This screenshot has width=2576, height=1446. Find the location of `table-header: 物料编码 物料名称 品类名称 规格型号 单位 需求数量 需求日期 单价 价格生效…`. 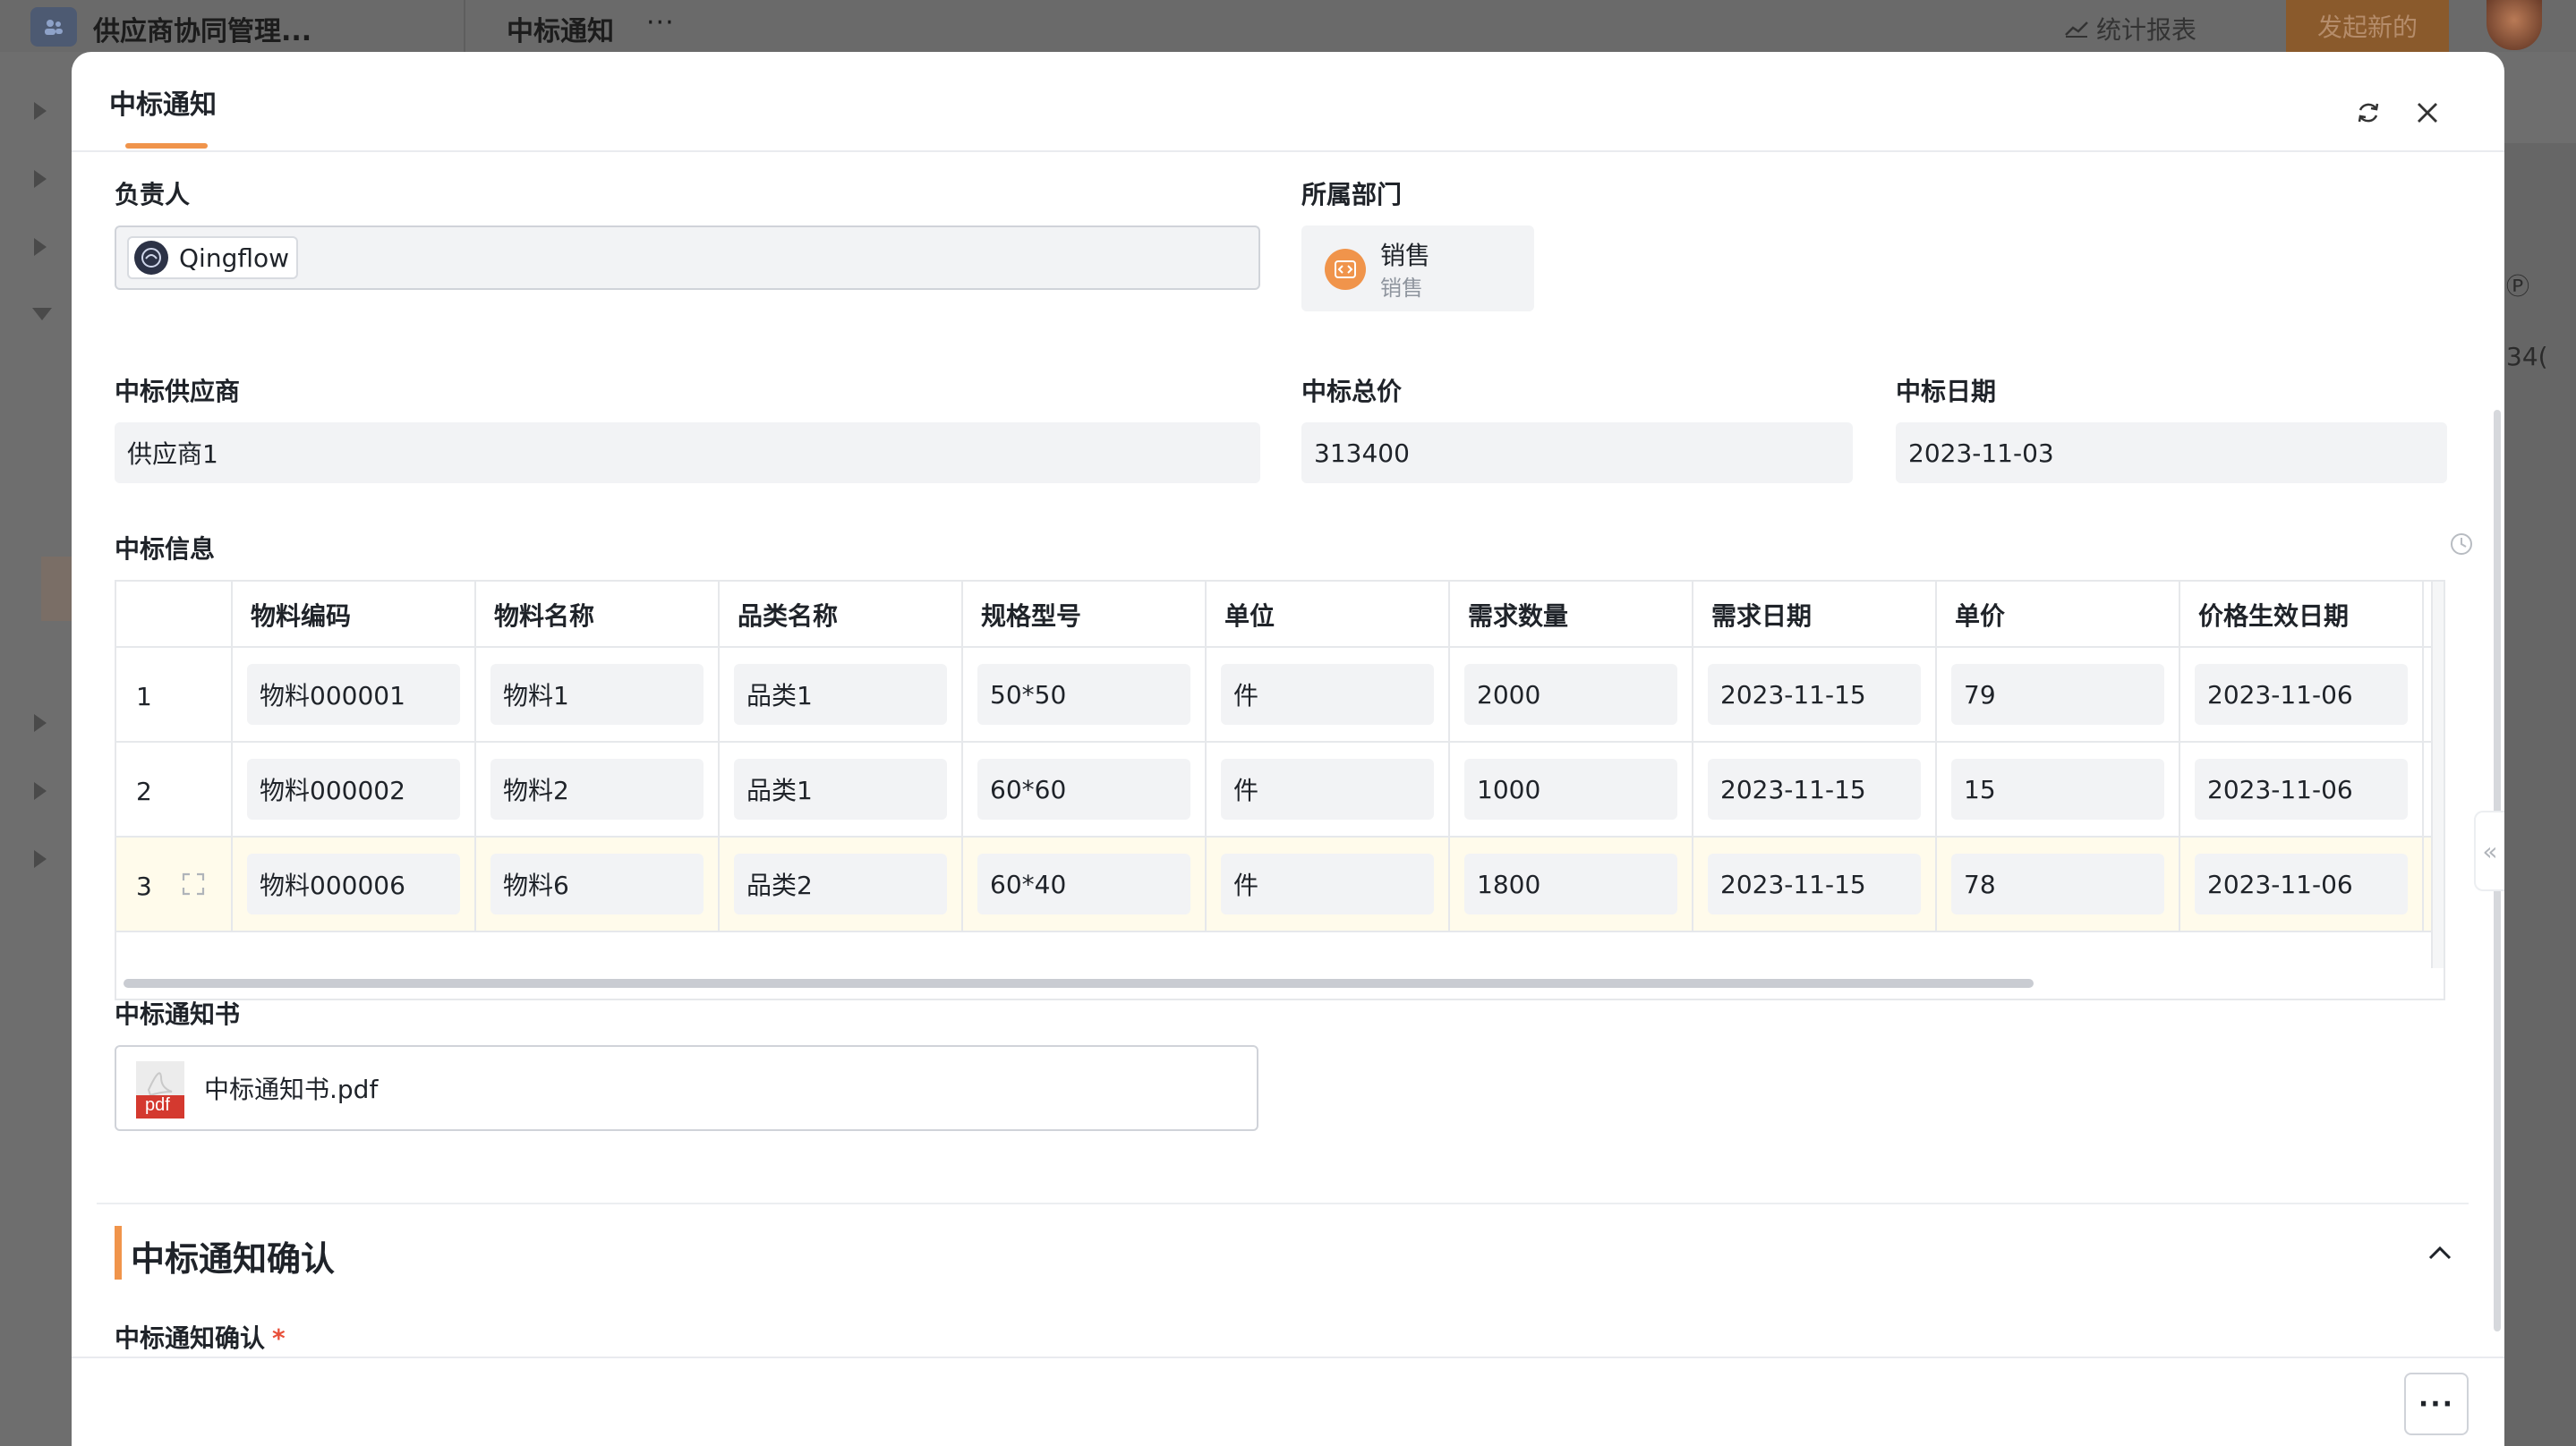

table-header: 物料编码 物料名称 品类名称 规格型号 单位 需求数量 需求日期 单价 价格生效… is located at coordinates (1280, 615).